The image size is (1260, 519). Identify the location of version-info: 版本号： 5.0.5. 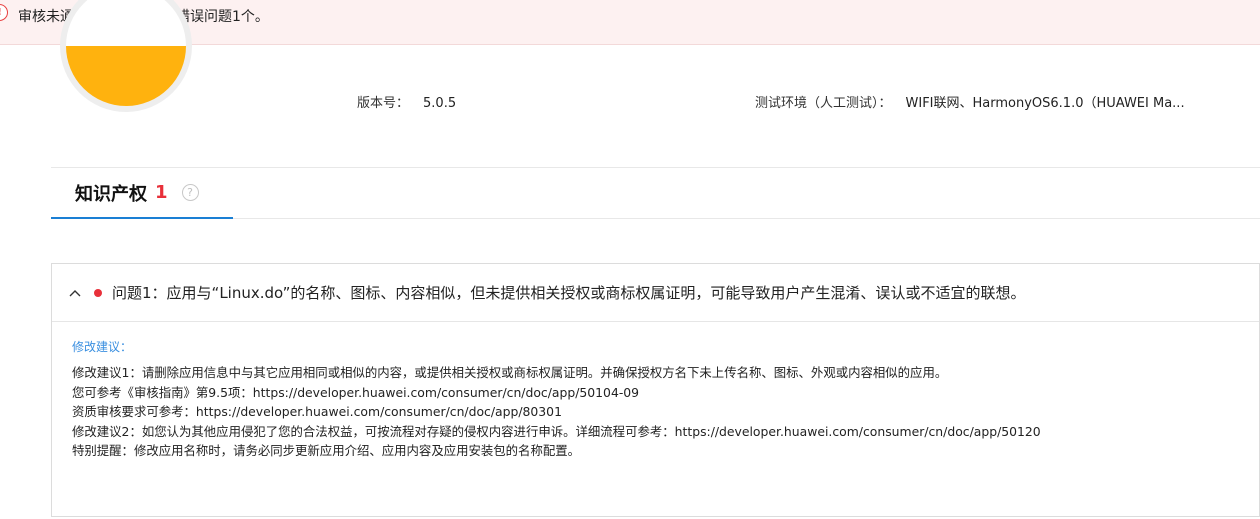
(406, 101).